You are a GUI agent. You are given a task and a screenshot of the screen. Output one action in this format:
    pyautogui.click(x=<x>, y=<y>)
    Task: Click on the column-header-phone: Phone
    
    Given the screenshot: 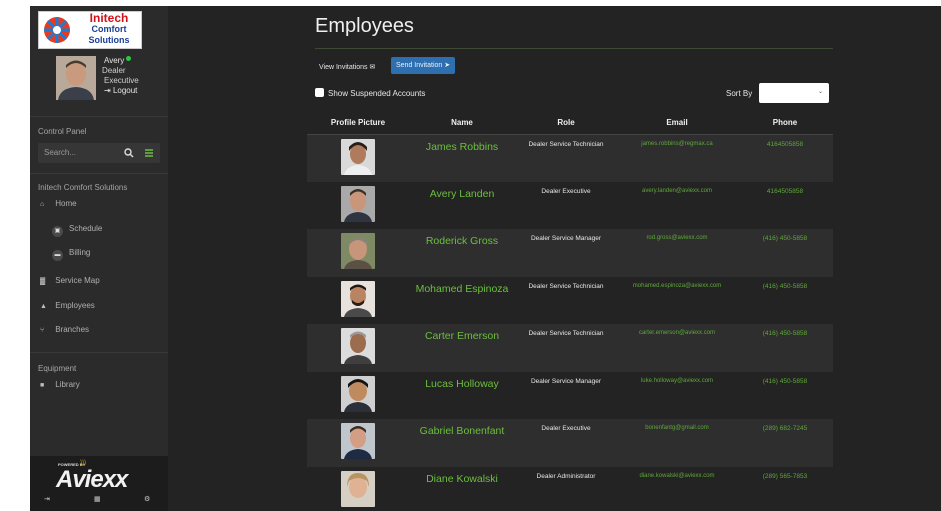 What is the action you would take?
    pyautogui.click(x=785, y=123)
    